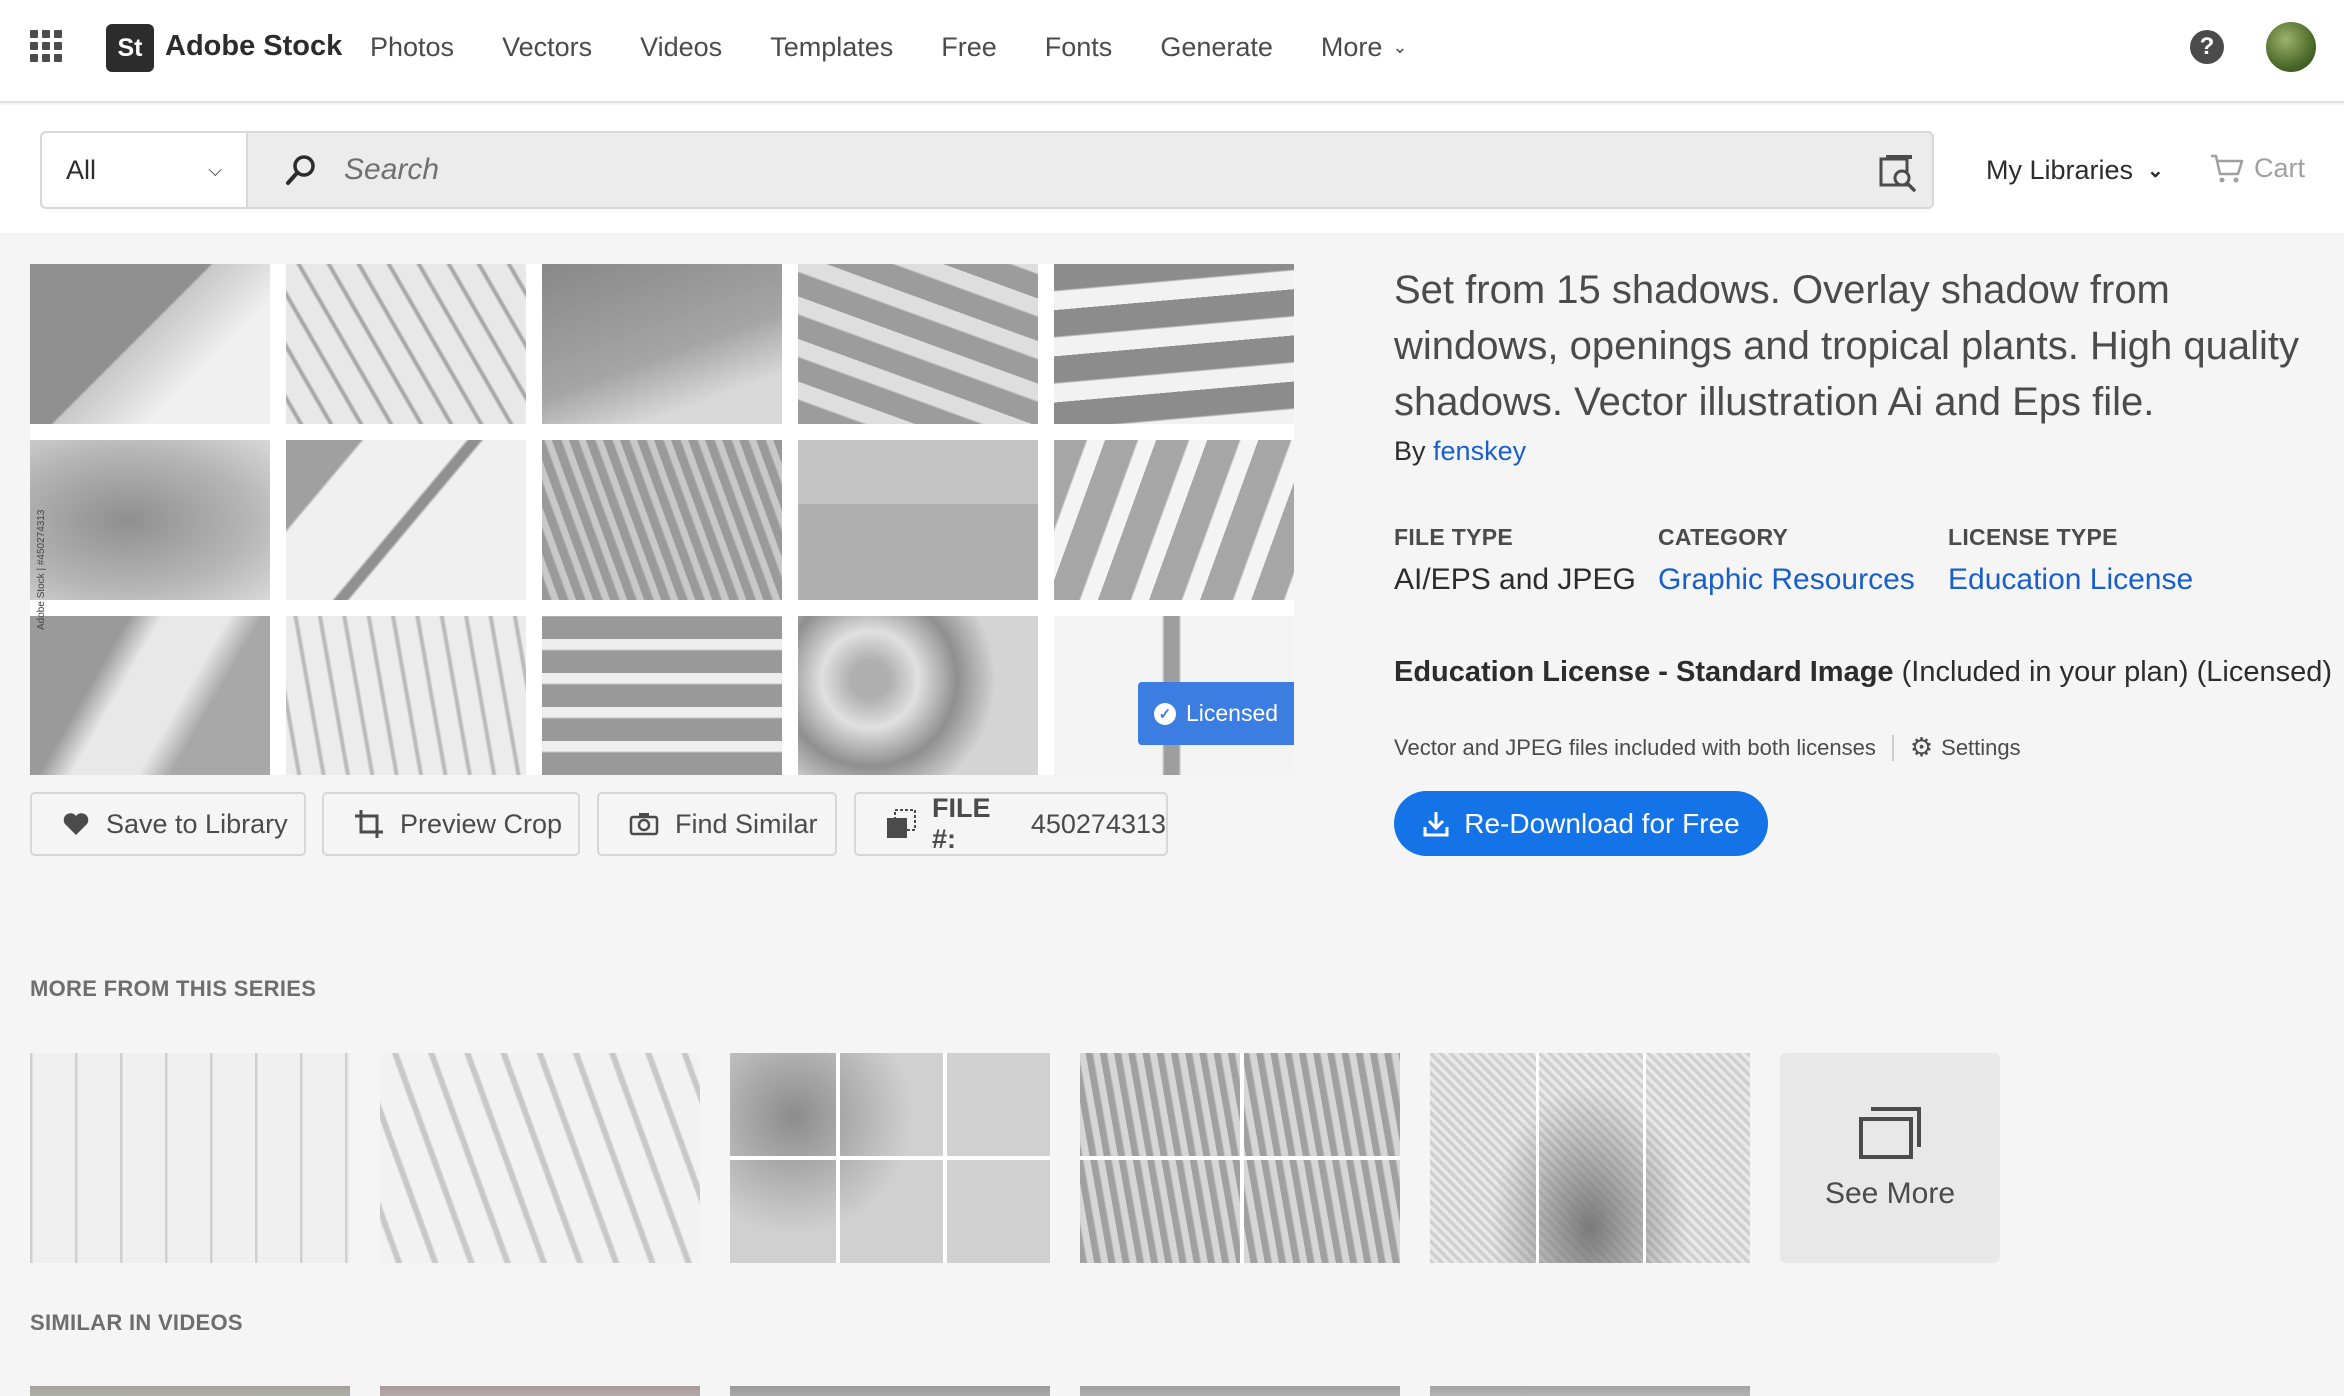 The height and width of the screenshot is (1396, 2344). I want to click on my-libraries-dropdown: My Libraries ⌄, so click(2075, 170).